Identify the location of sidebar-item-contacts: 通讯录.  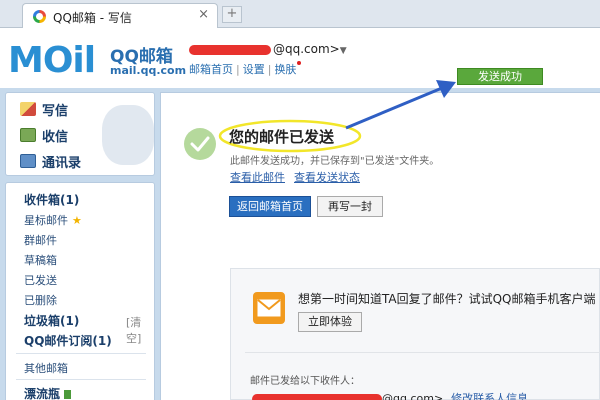
(50, 161).